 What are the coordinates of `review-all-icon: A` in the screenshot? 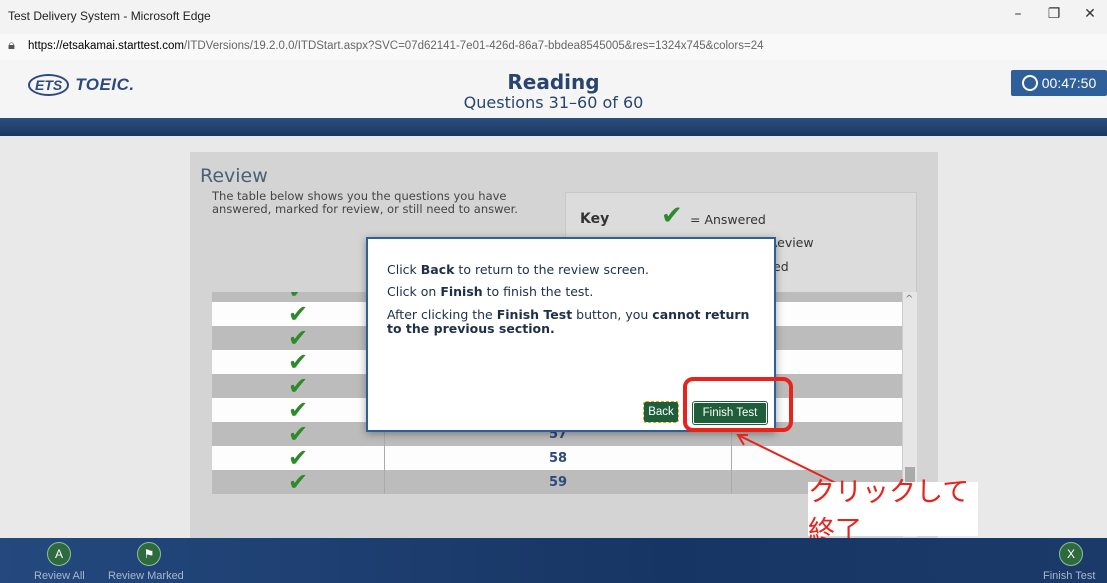 It's located at (59, 554).